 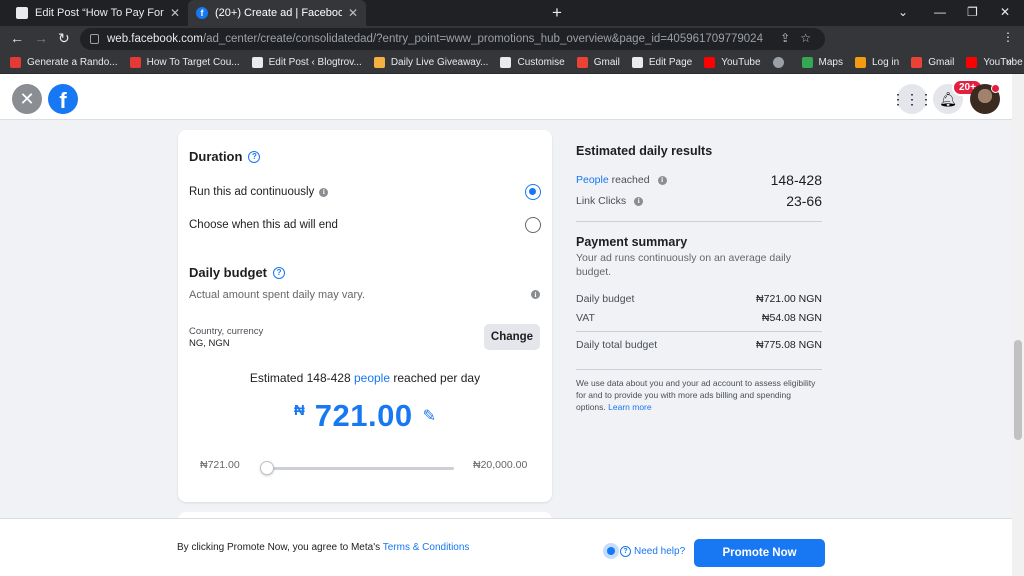 I want to click on vat-value: ₦54.08 NGN, so click(x=791, y=318).